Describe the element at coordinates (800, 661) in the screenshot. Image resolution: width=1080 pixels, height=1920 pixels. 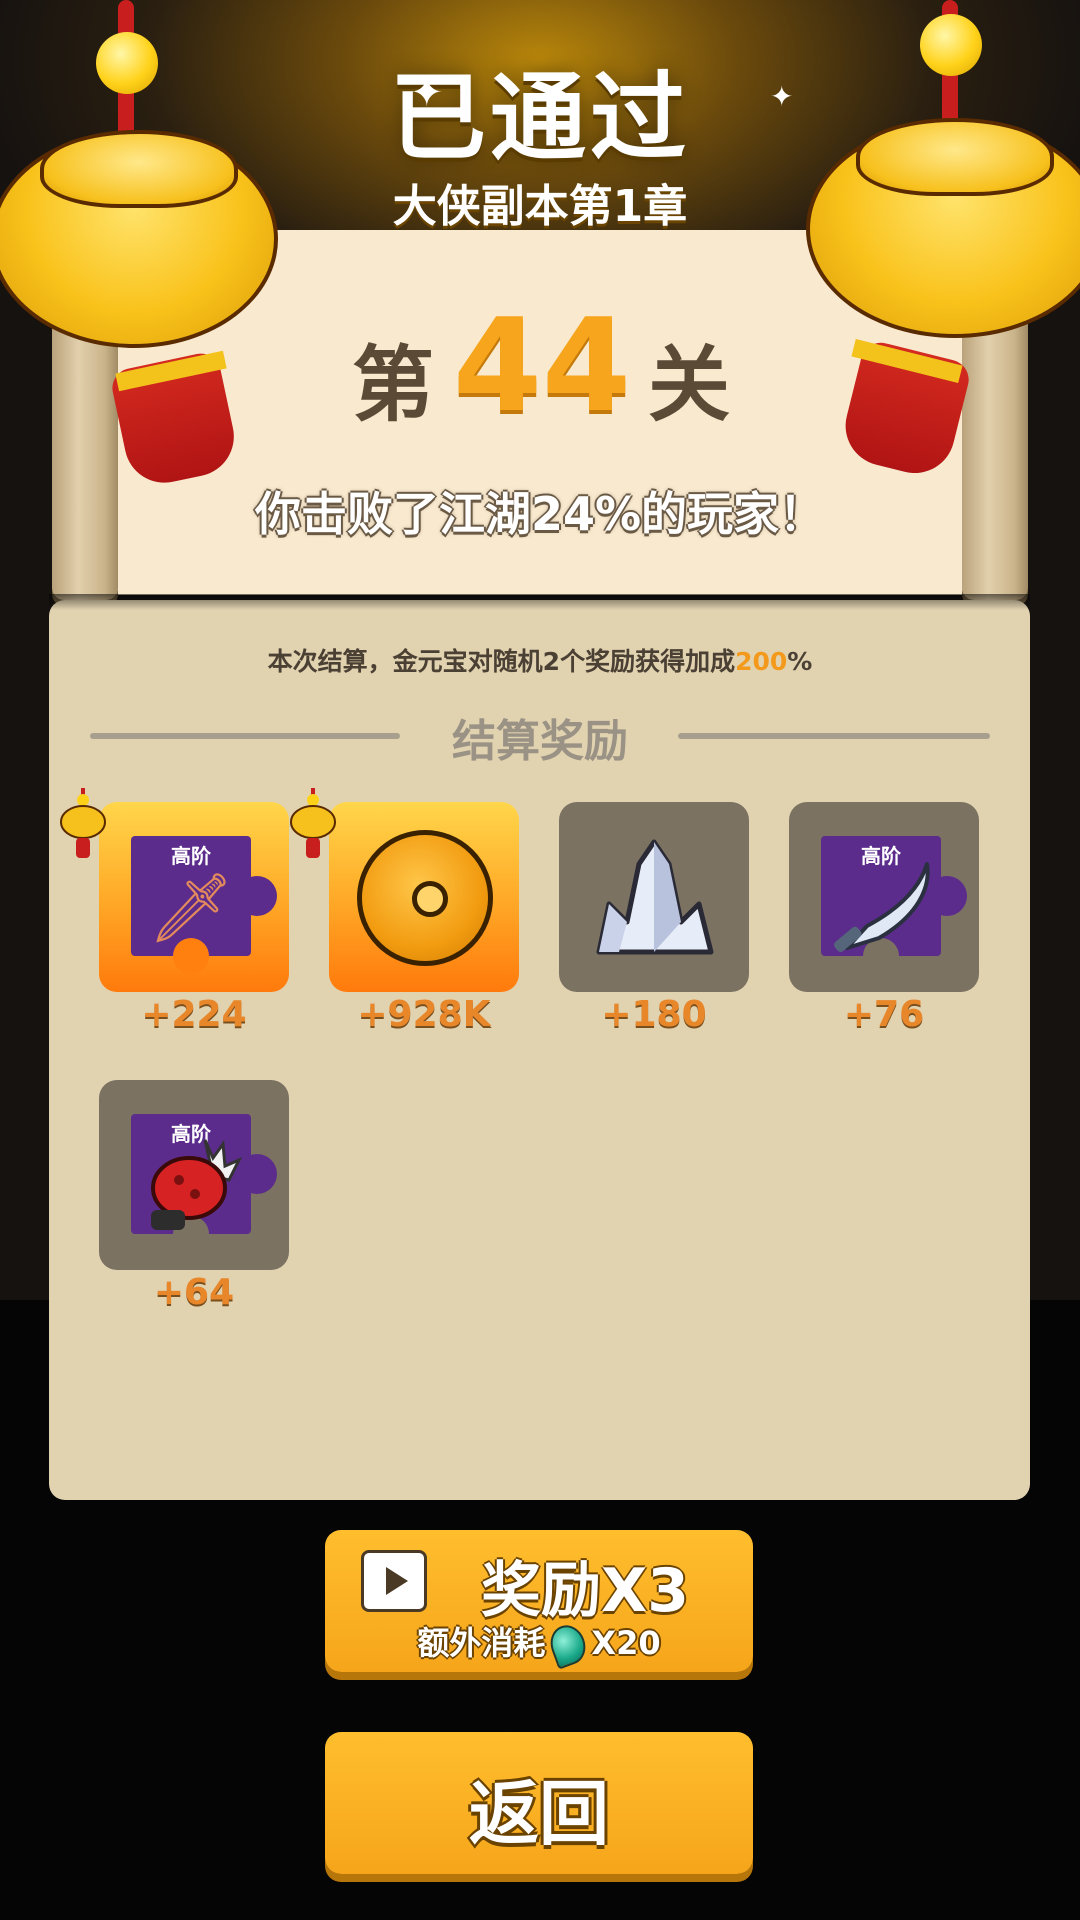
I see `bonus-percent-sign: %` at that location.